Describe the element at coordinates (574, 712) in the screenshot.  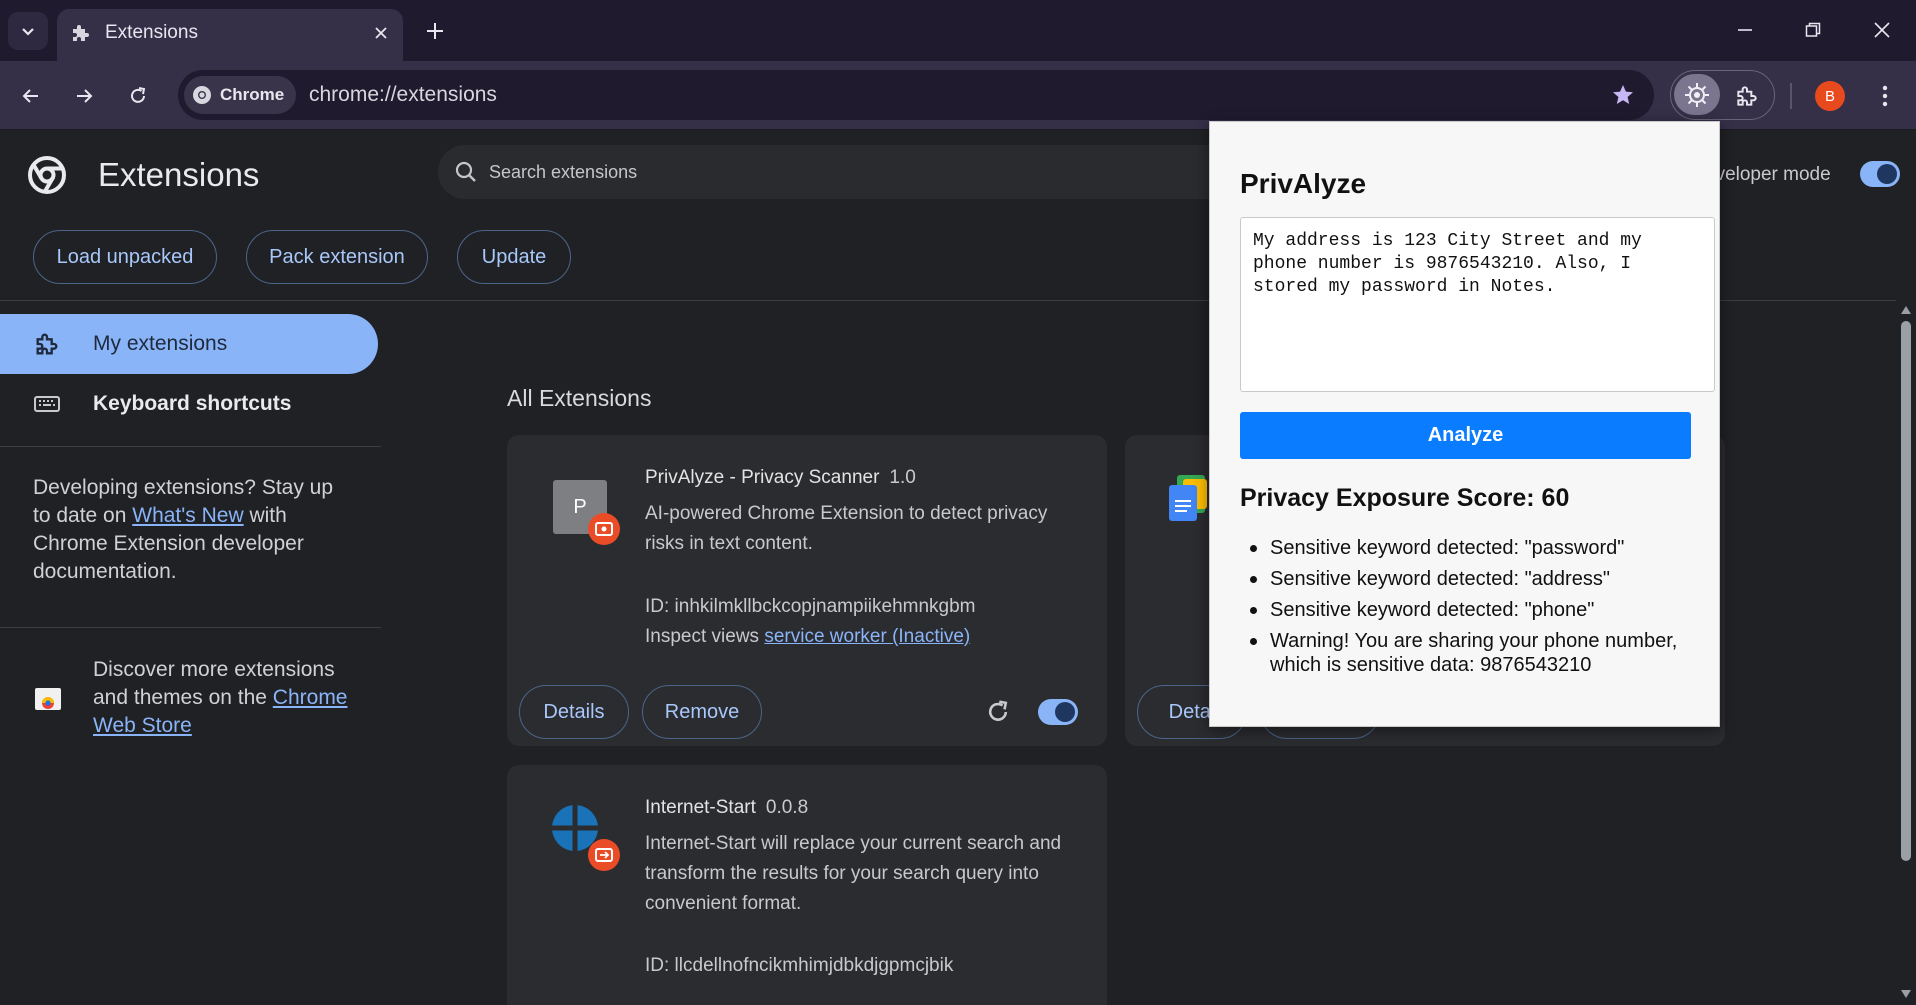
I see `details-button: Details` at that location.